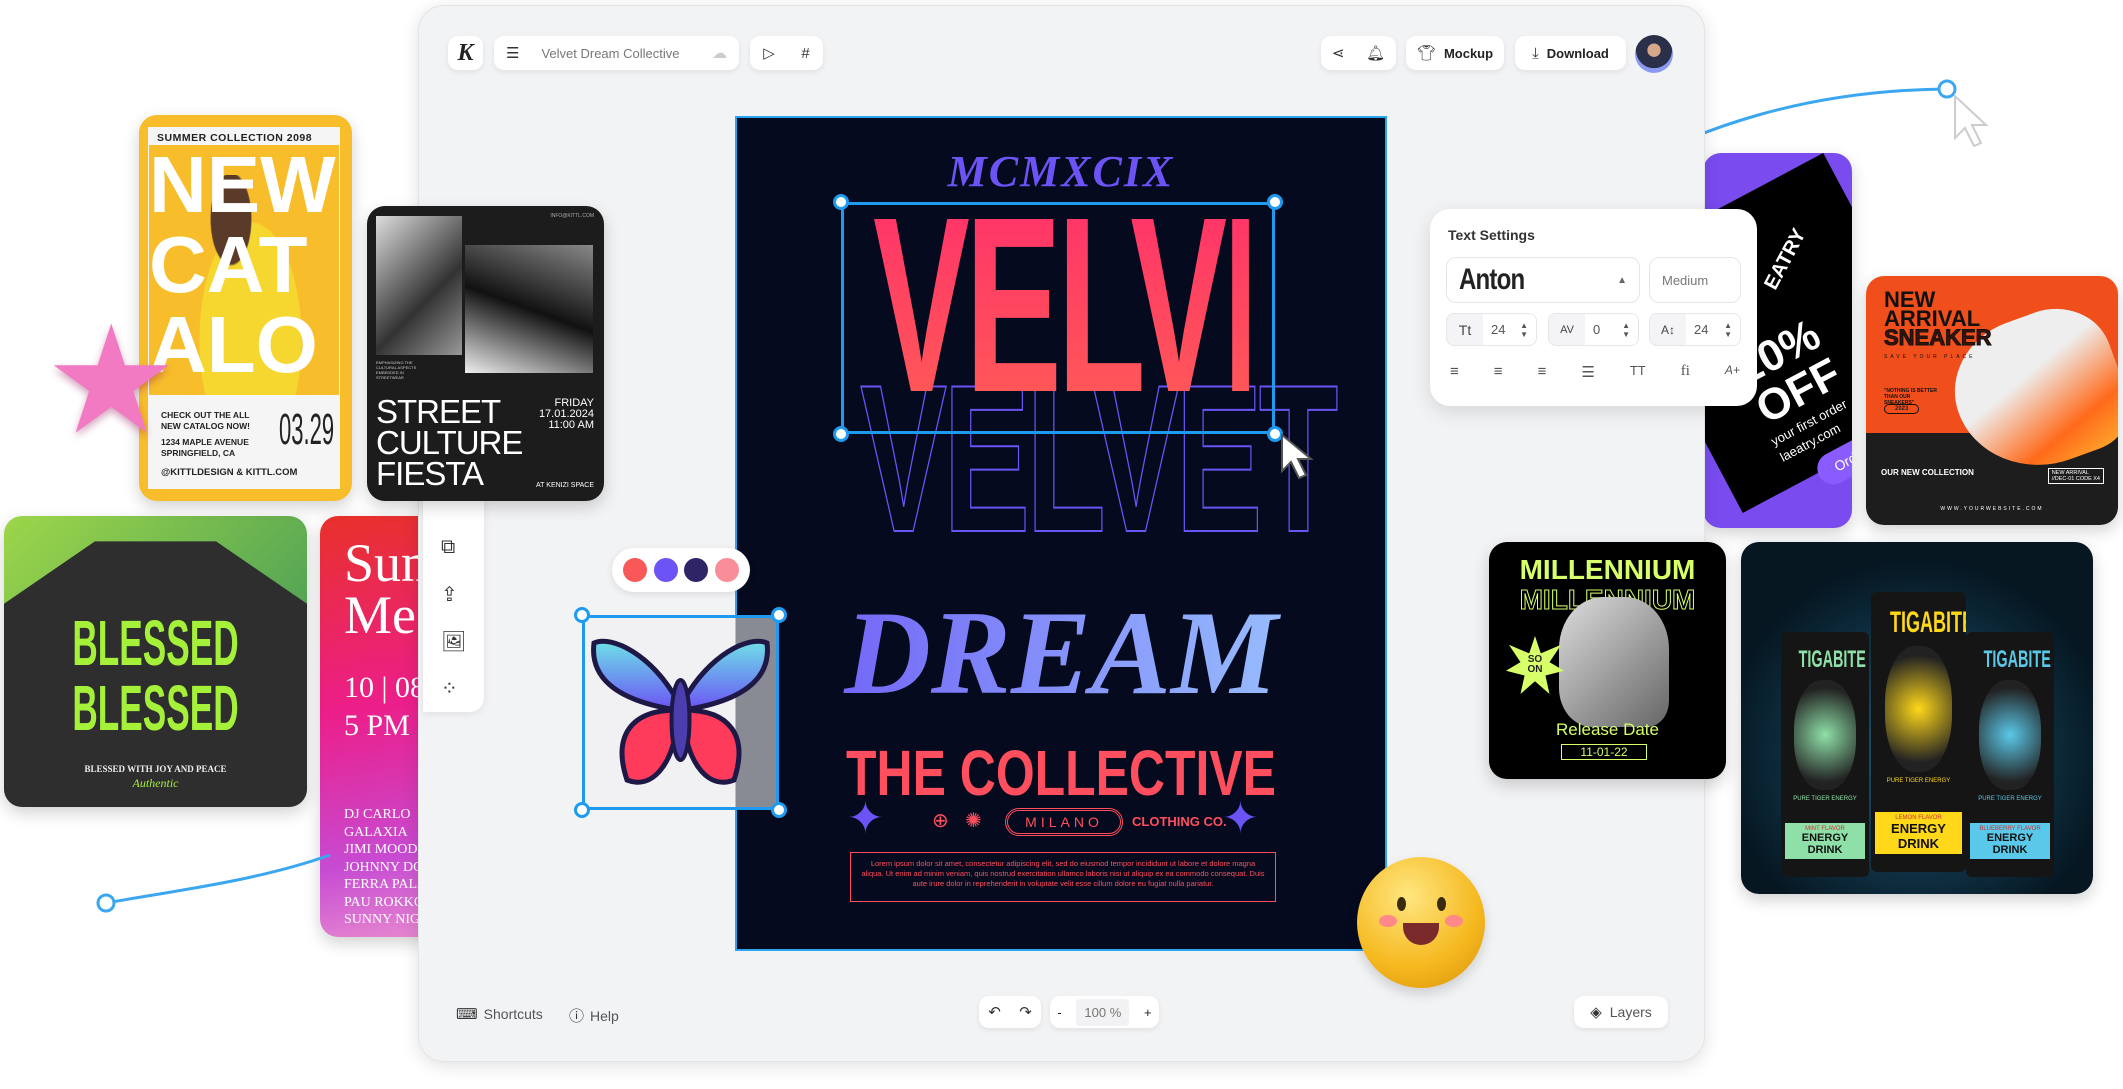 The width and height of the screenshot is (2123, 1089). What do you see at coordinates (512, 53) in the screenshot?
I see `menu-icon: ☰` at bounding box center [512, 53].